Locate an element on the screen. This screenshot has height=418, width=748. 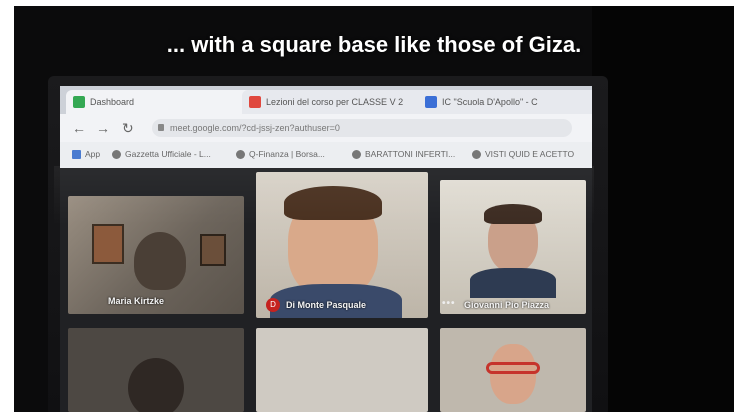
lock-icon is located at coordinates (161, 127).